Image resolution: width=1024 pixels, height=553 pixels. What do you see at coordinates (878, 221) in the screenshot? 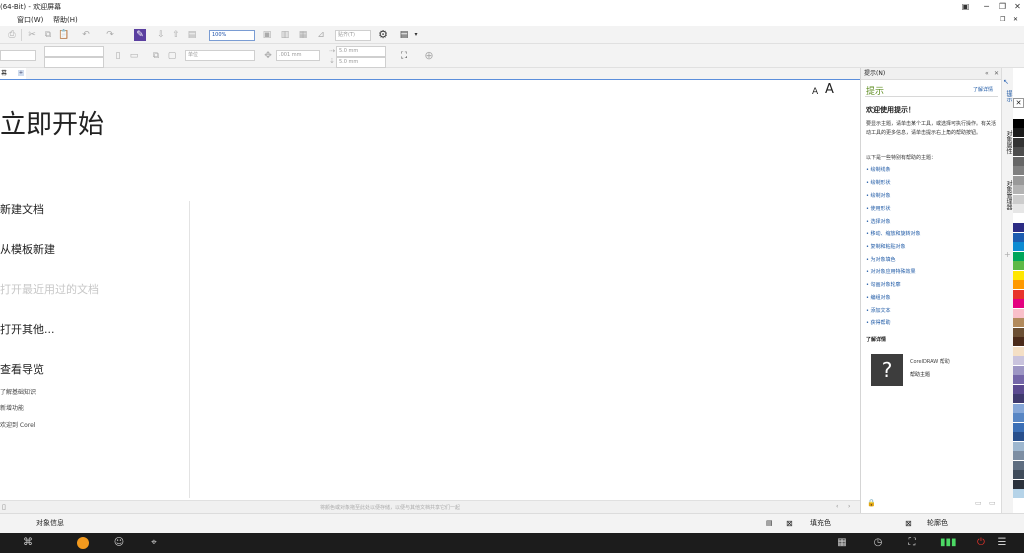
I see `topic-link: • 选择对象` at bounding box center [878, 221].